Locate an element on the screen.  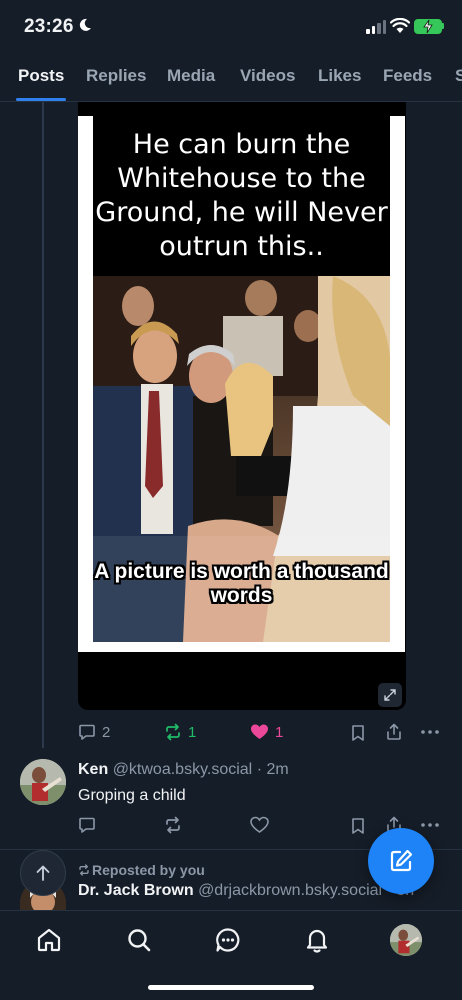
compose-icon is located at coordinates (401, 860).